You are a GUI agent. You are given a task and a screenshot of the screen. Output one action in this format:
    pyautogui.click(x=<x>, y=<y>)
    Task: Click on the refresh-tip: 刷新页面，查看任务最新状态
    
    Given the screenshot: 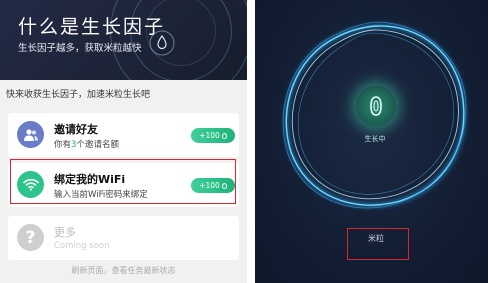 What is the action you would take?
    pyautogui.click(x=123, y=270)
    